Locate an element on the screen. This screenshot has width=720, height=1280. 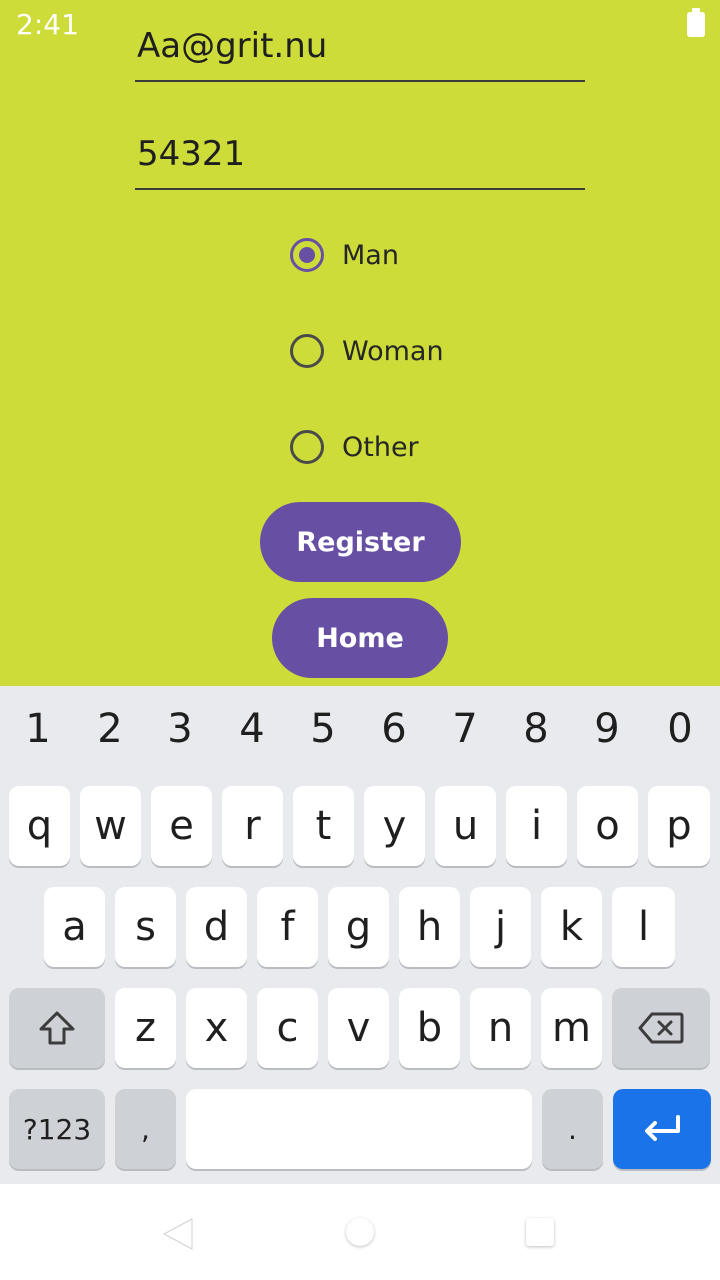
radio-woman: Woman is located at coordinates (367, 351).